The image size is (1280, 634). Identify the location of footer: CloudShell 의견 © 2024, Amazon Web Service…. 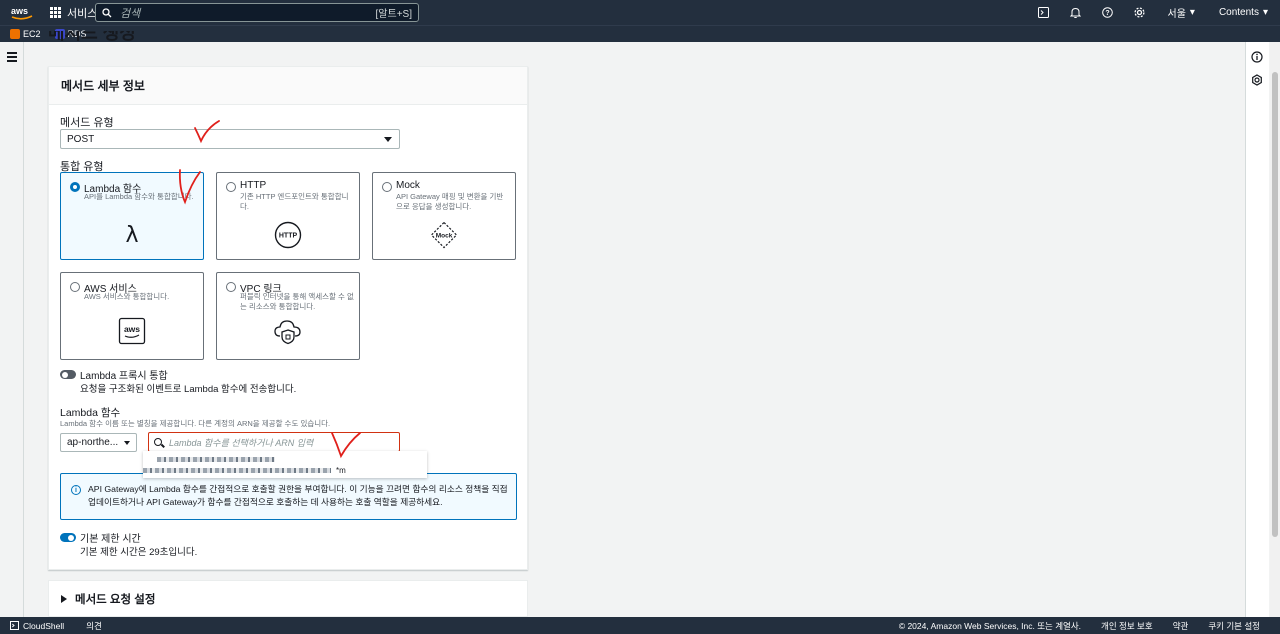
(640, 625).